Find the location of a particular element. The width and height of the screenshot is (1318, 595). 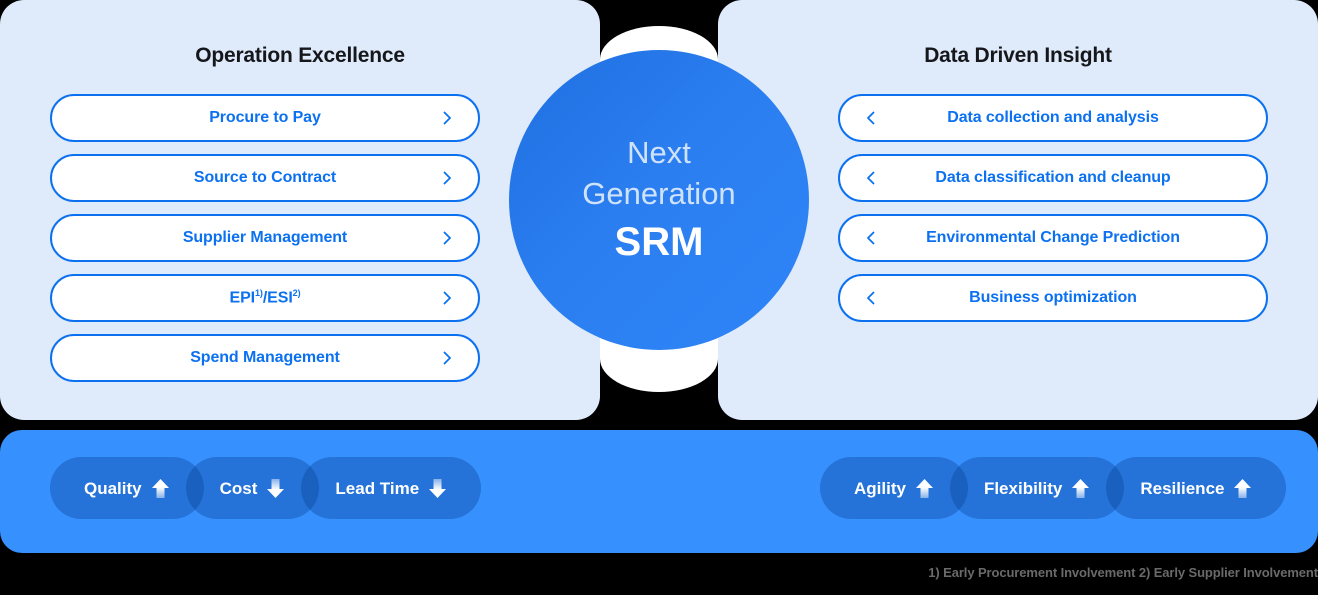

feature-button-label: Procure to Pay is located at coordinates (265, 117).